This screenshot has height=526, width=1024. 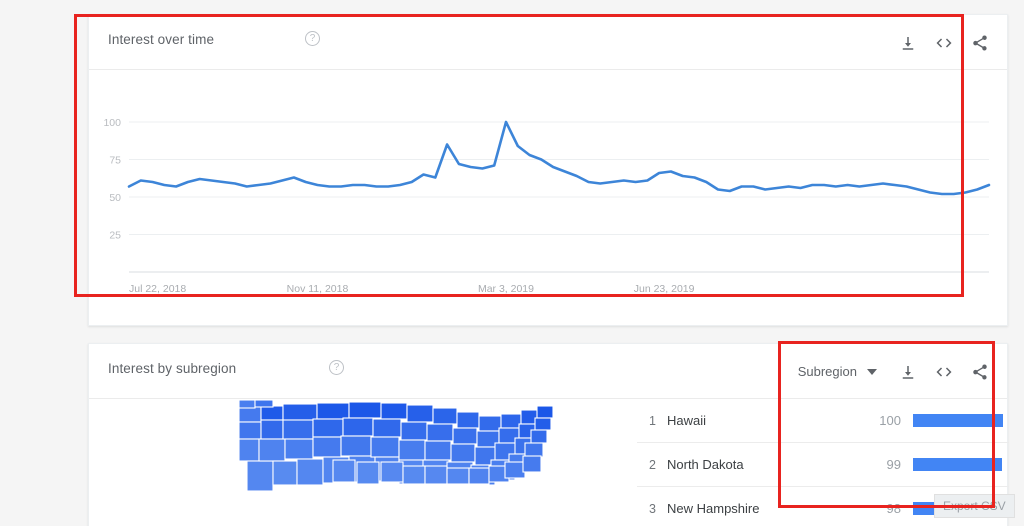 What do you see at coordinates (687, 420) in the screenshot?
I see `row-region-name: Hawaii` at bounding box center [687, 420].